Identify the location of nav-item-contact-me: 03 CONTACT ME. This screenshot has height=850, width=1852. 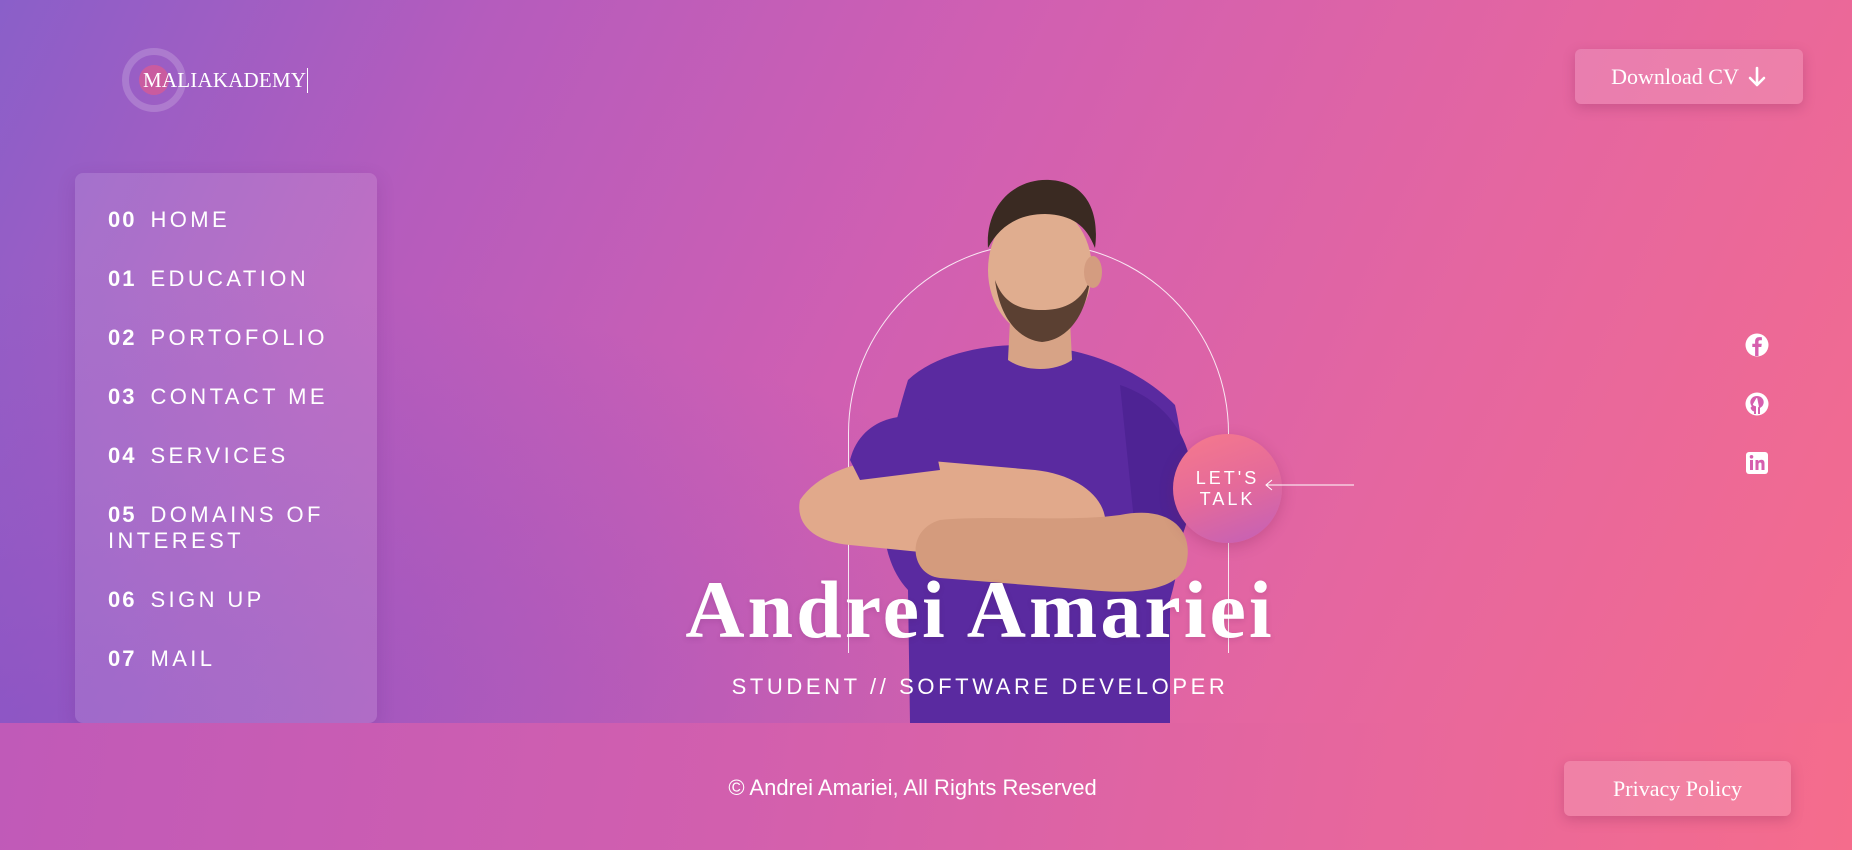
(233, 397).